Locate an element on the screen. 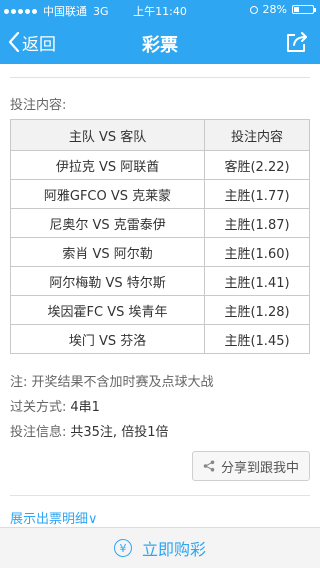 The image size is (320, 568). share-nav-button is located at coordinates (297, 42).